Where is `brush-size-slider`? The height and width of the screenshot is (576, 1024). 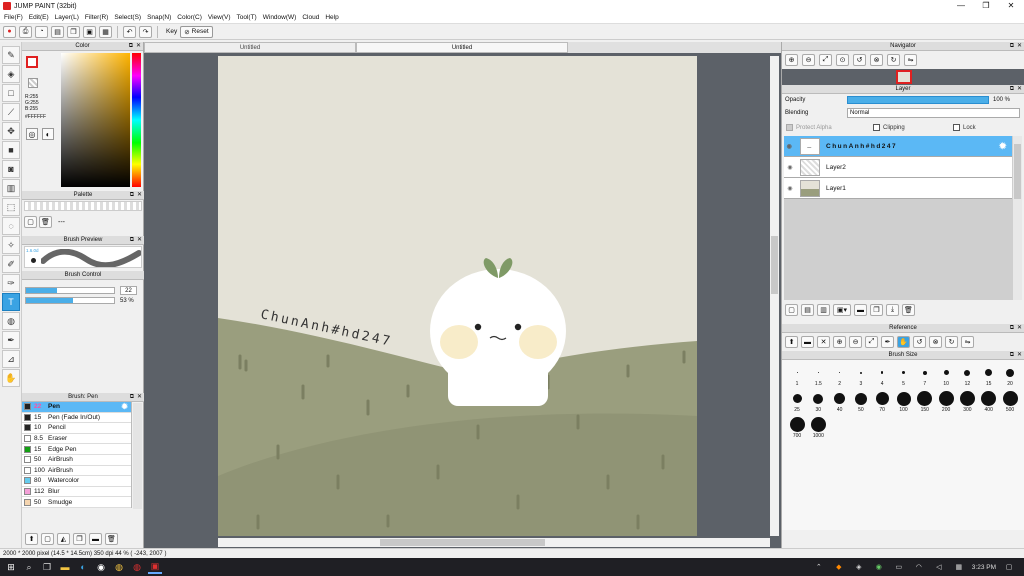
brush-size-slider is located at coordinates (70, 290).